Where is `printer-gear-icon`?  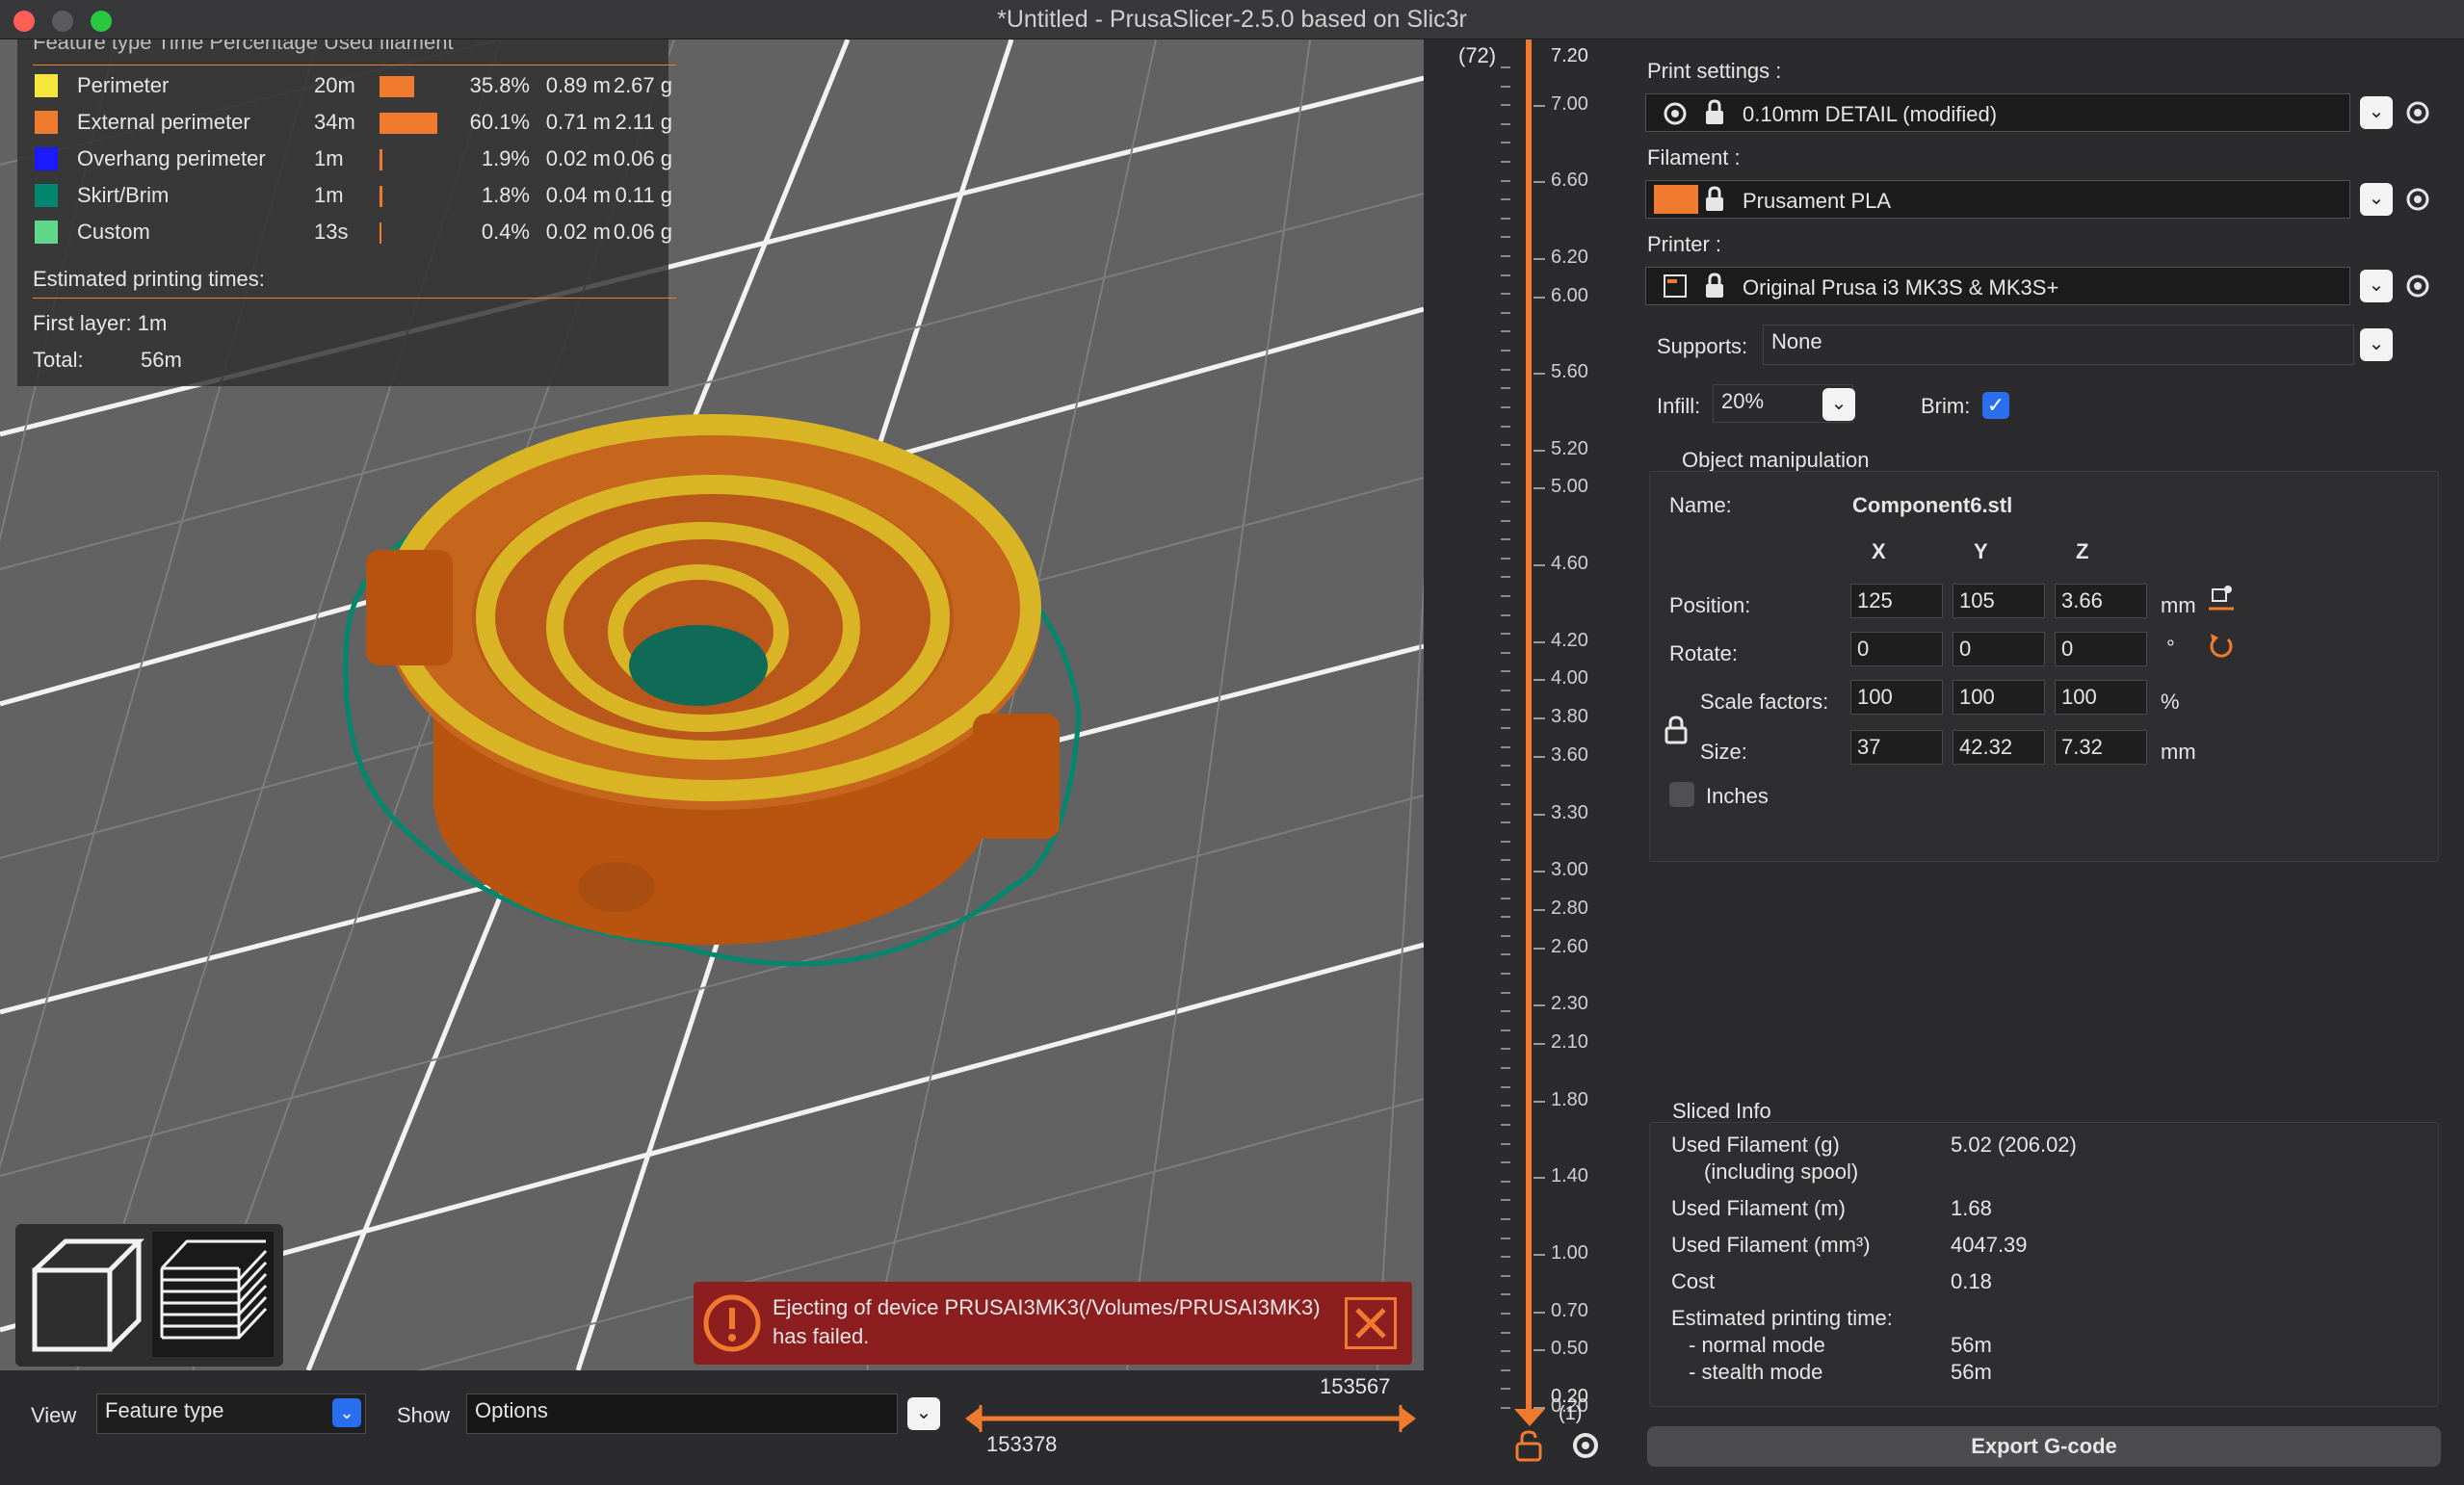
printer-gear-icon is located at coordinates (2417, 286).